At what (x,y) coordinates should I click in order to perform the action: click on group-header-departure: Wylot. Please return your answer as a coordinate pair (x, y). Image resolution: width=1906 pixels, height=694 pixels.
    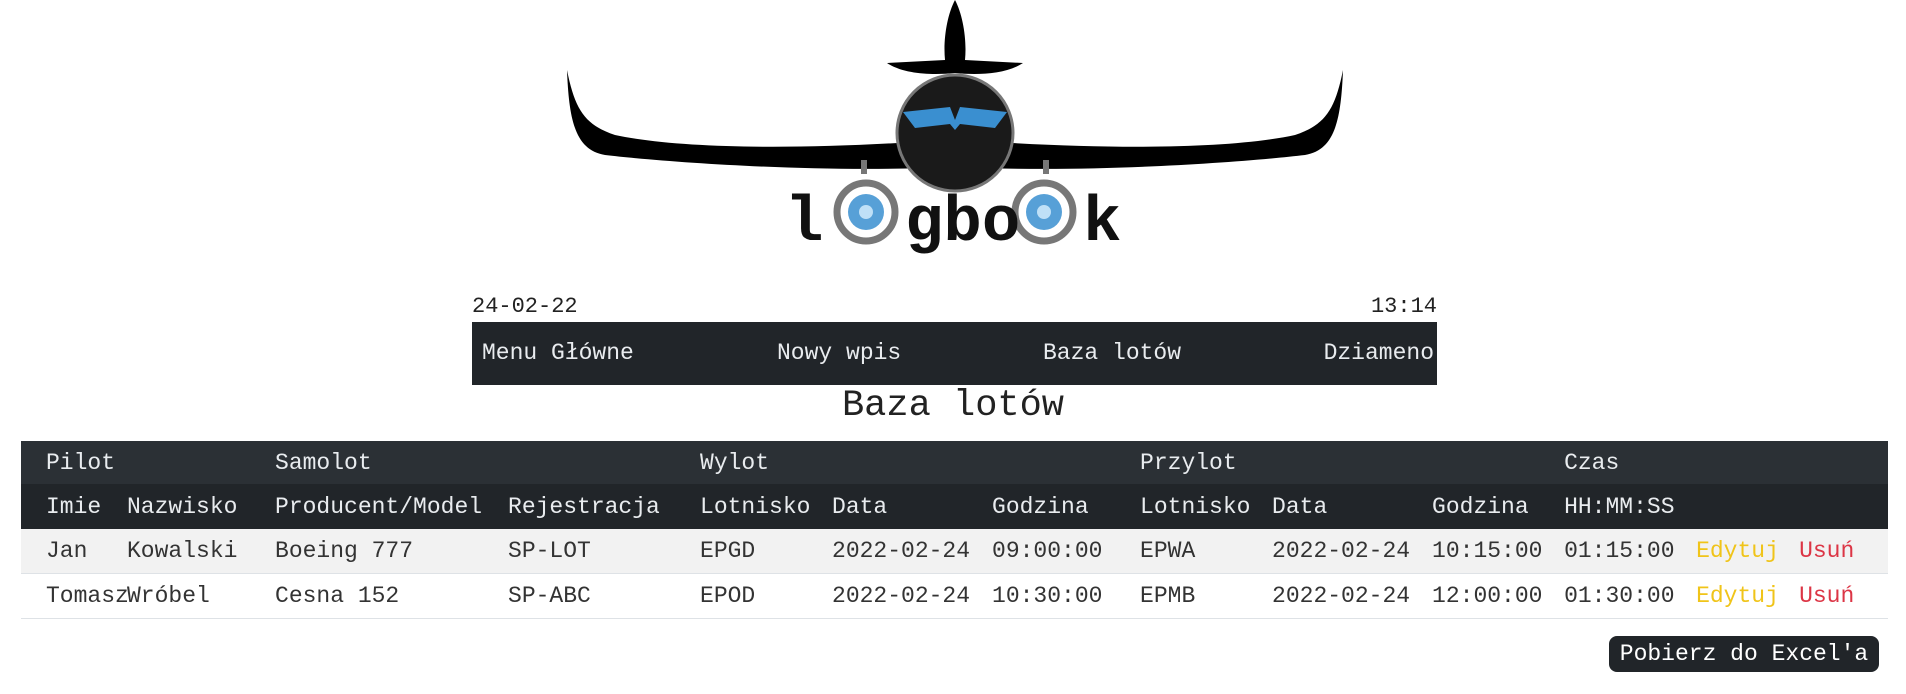
    Looking at the image, I should click on (916, 462).